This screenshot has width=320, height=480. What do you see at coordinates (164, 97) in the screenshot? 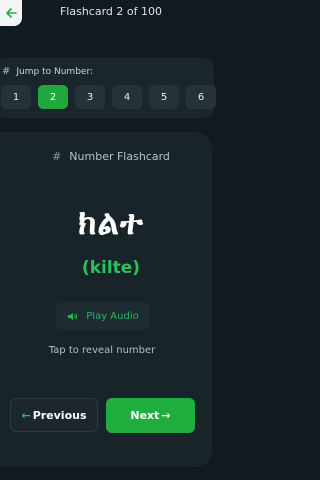
I see `number-button-5: 5` at bounding box center [164, 97].